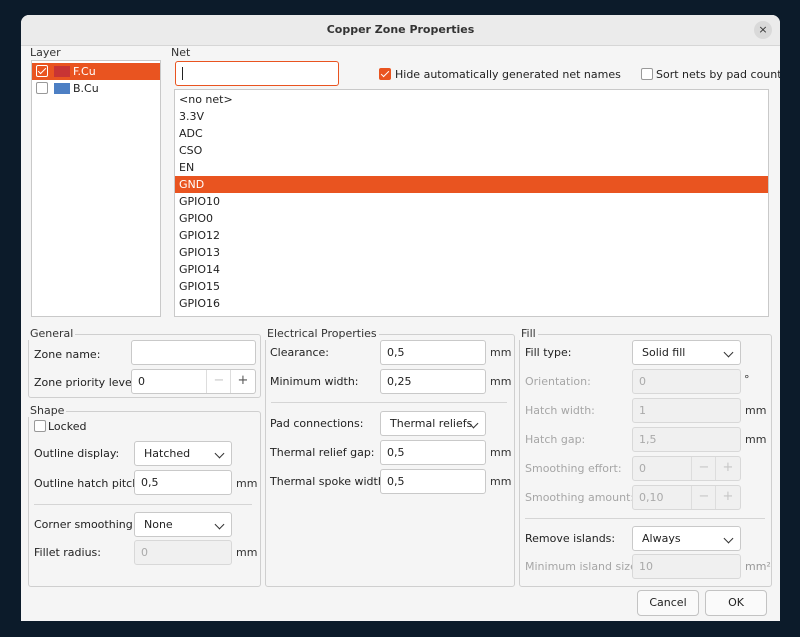  What do you see at coordinates (433, 381) in the screenshot?
I see `min-width-input: 0,25` at bounding box center [433, 381].